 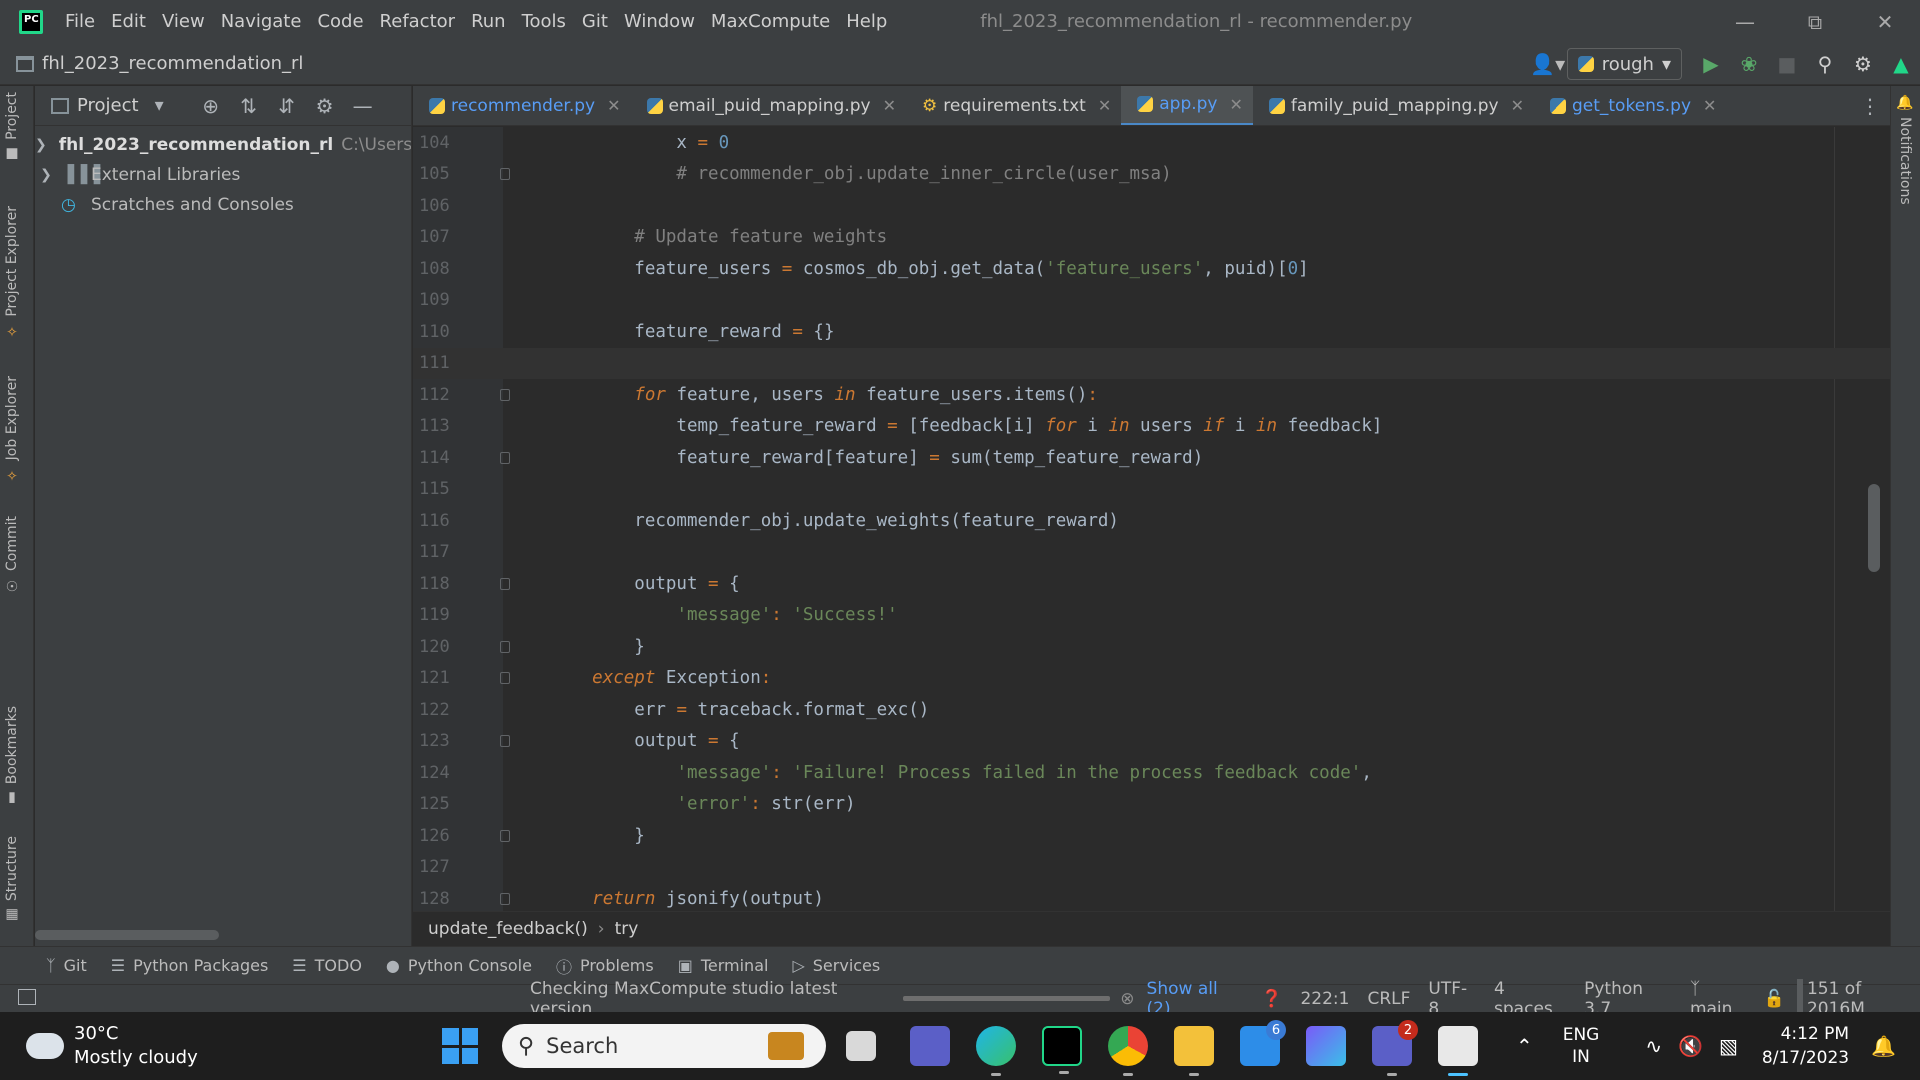 I want to click on snipping-tool-icon, so click(x=1458, y=1051).